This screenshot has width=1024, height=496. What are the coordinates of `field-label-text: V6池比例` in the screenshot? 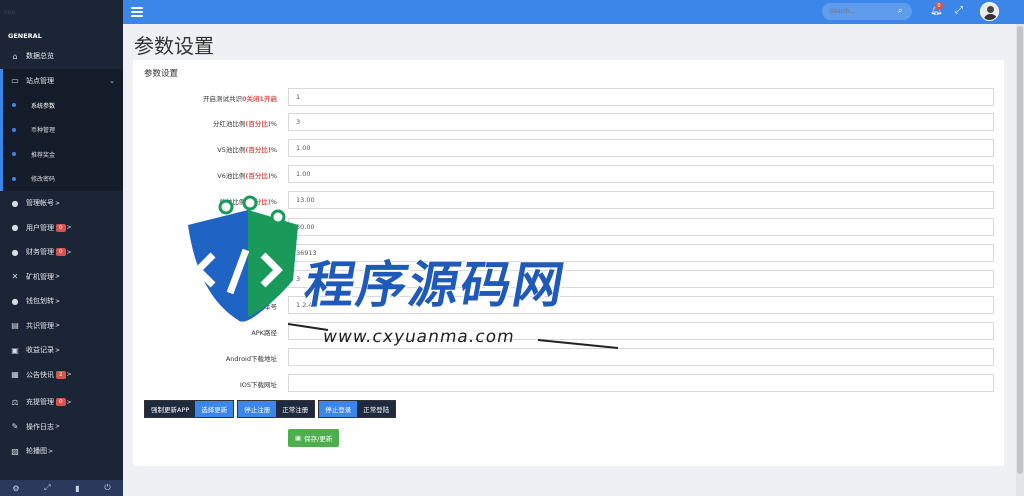 It's located at (231, 176).